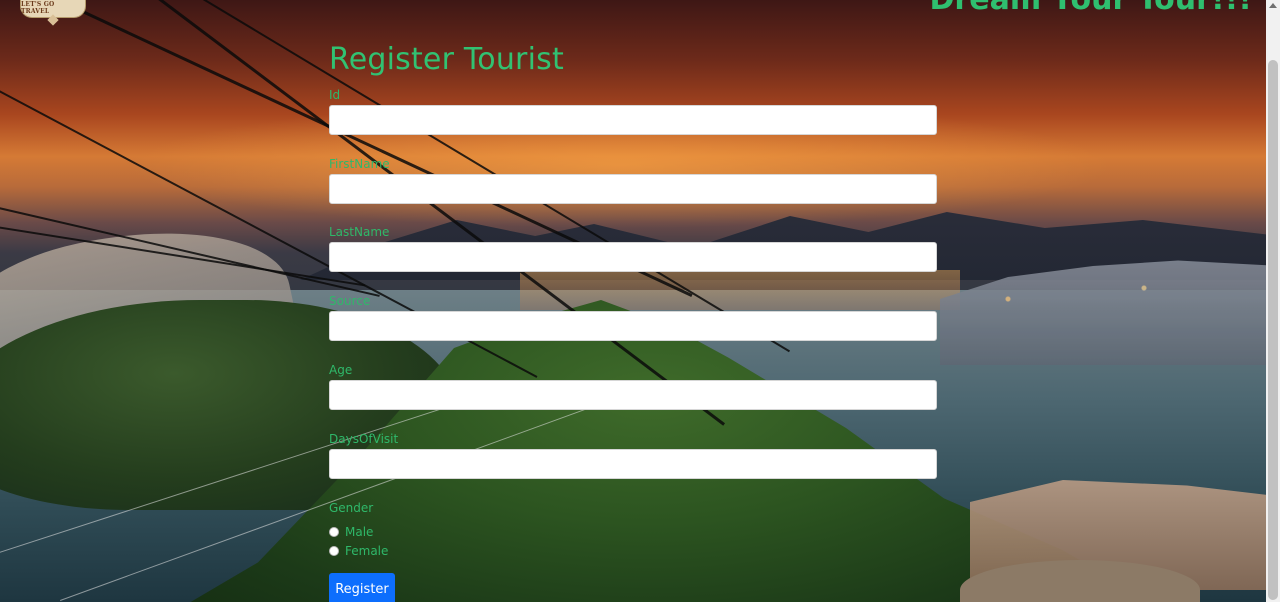 The width and height of the screenshot is (1280, 602). What do you see at coordinates (364, 439) in the screenshot?
I see `days-of-visit-label: DaysOfVisit` at bounding box center [364, 439].